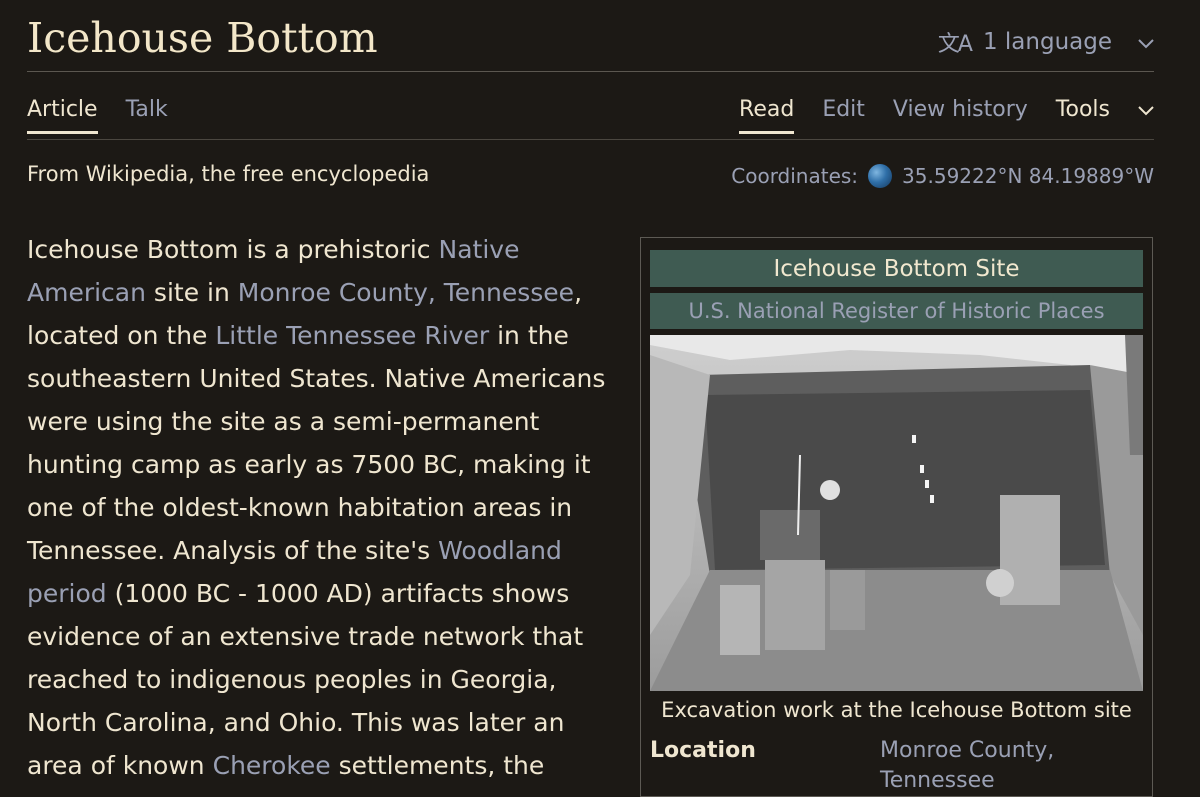 The width and height of the screenshot is (1200, 797). What do you see at coordinates (338, 249) in the screenshot?
I see `article-text: is a prehistoric` at bounding box center [338, 249].